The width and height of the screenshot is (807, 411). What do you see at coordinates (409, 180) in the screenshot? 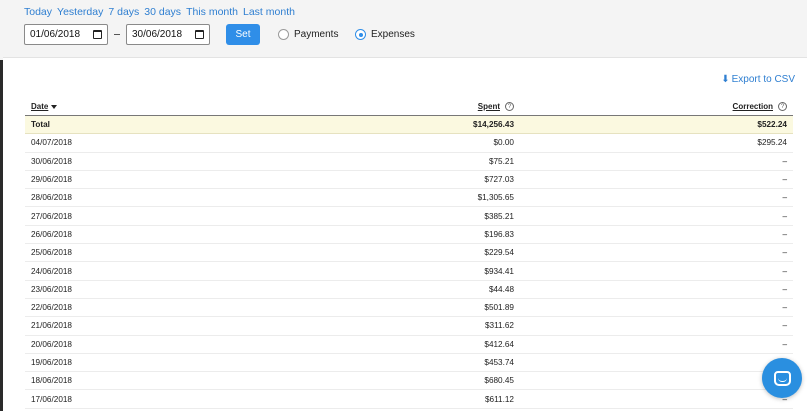
I see `table-row: 29/06/2018 $727.03 –` at bounding box center [409, 180].